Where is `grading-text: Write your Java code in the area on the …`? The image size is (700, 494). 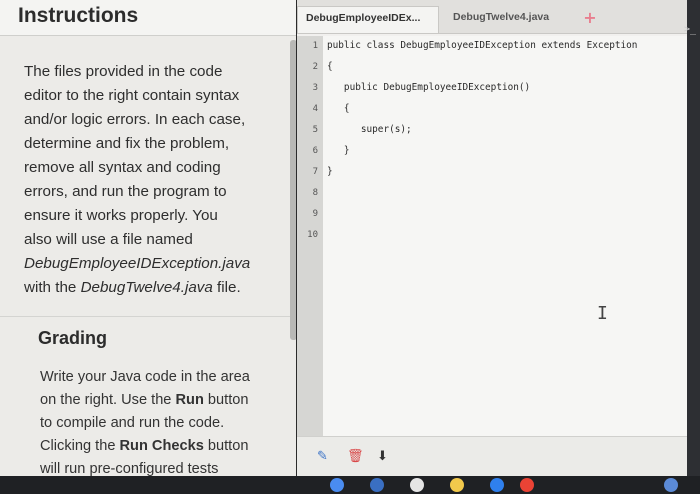
grading-text: Write your Java code in the area on the … is located at coordinates (165, 423).